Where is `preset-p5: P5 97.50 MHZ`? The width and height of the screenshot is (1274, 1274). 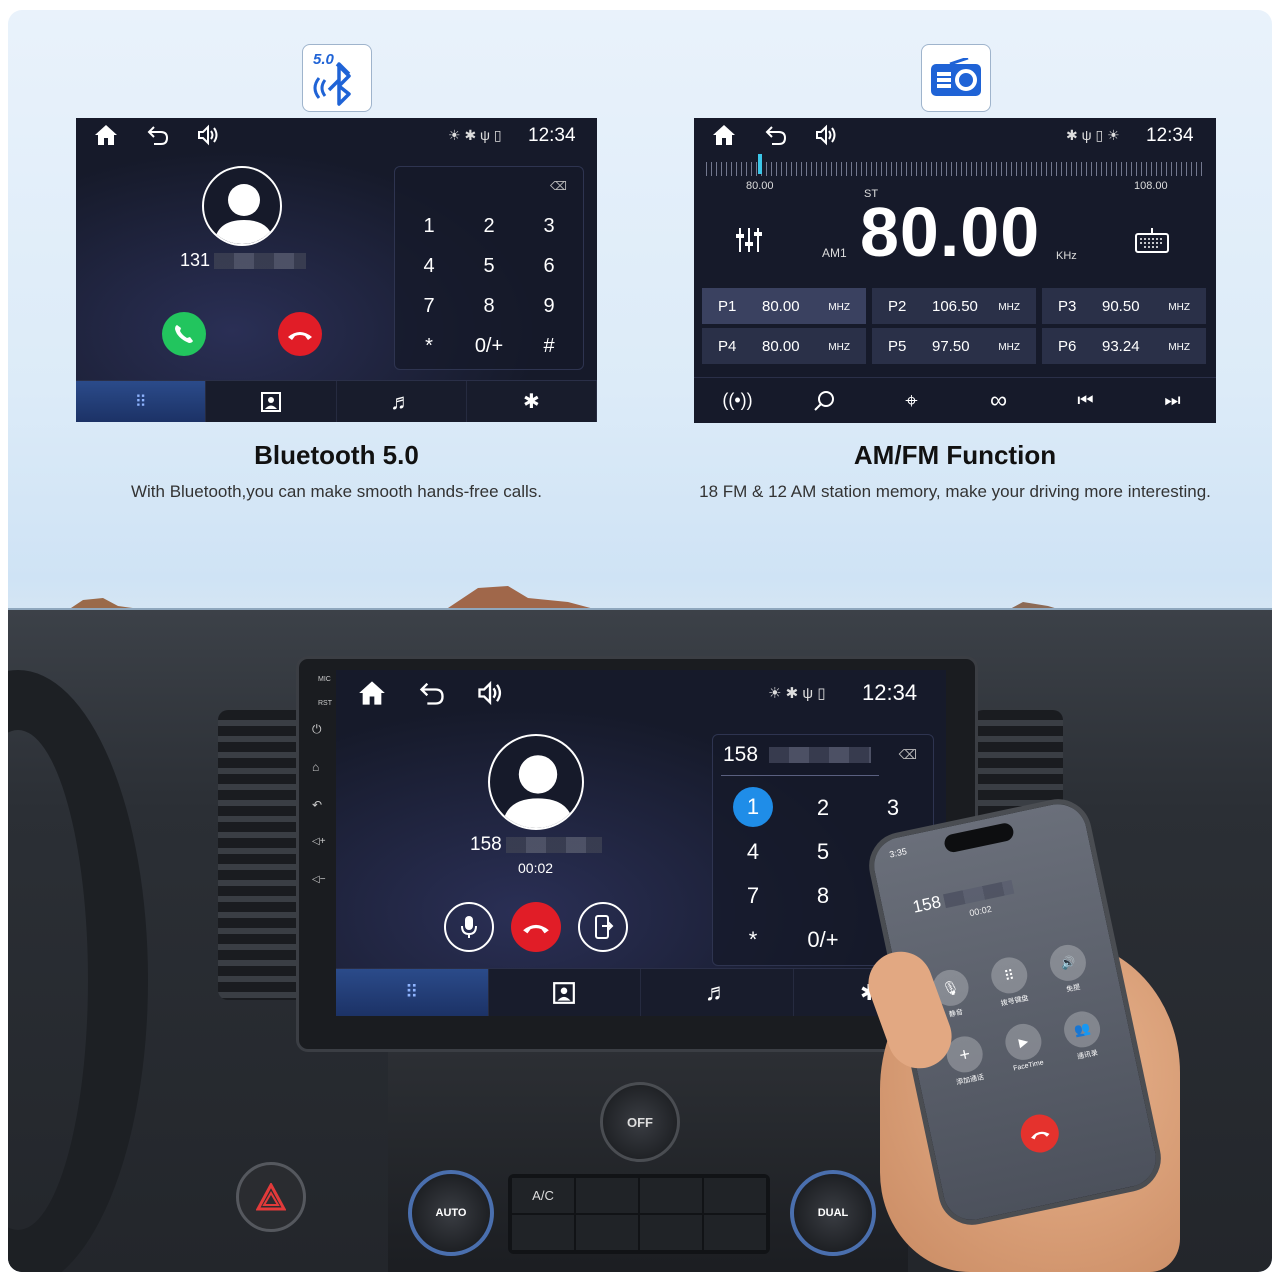
preset-p5: P5 97.50 MHZ is located at coordinates (954, 346).